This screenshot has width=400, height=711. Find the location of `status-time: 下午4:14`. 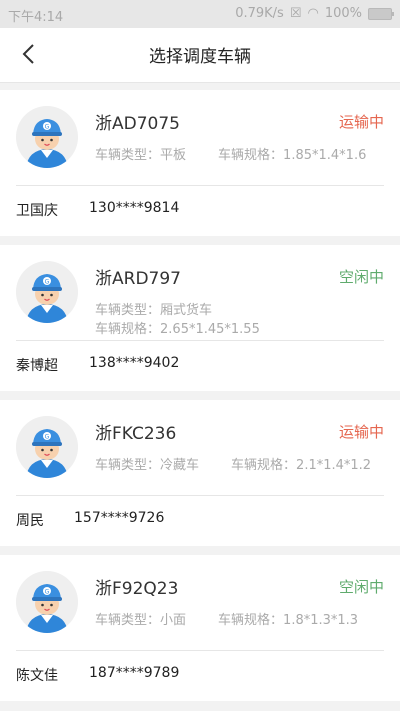

status-time: 下午4:14 is located at coordinates (36, 17).